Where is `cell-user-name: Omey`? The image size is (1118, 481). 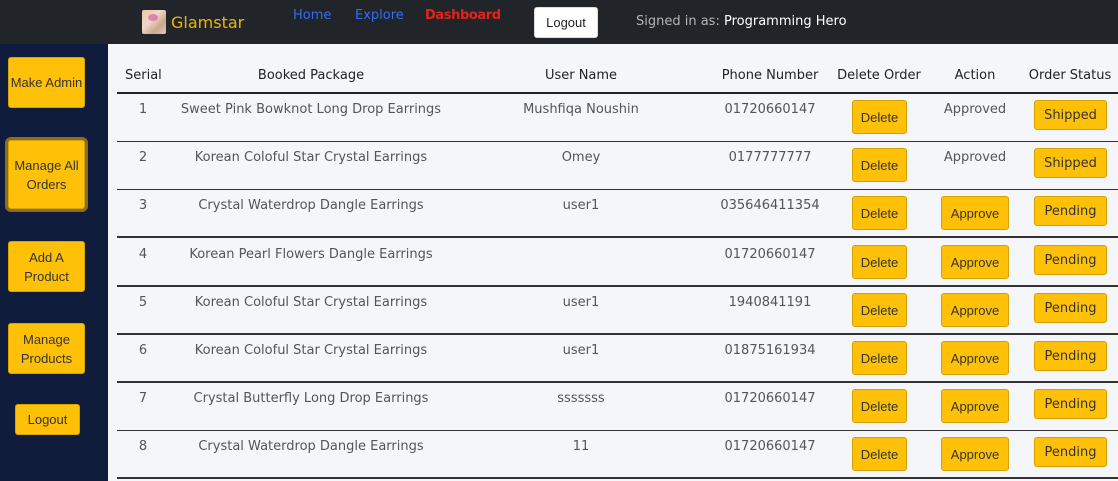
cell-user-name: Omey is located at coordinates (581, 157).